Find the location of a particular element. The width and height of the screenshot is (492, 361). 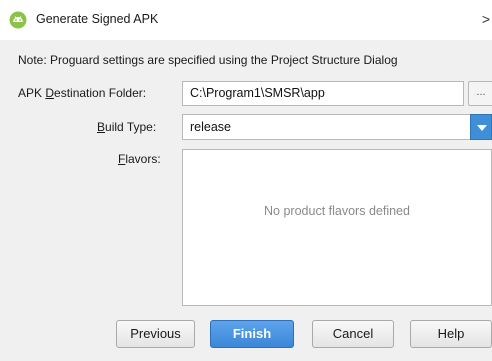

close-icon: > is located at coordinates (486, 19).